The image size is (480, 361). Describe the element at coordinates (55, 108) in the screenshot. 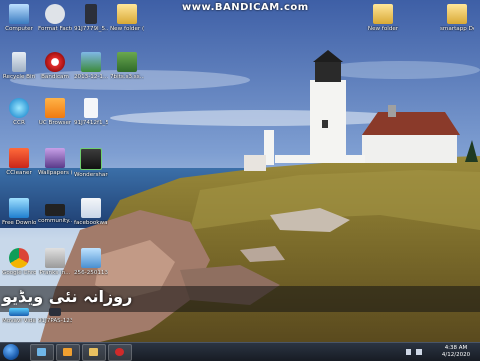

I see `uc-browser-icon` at that location.